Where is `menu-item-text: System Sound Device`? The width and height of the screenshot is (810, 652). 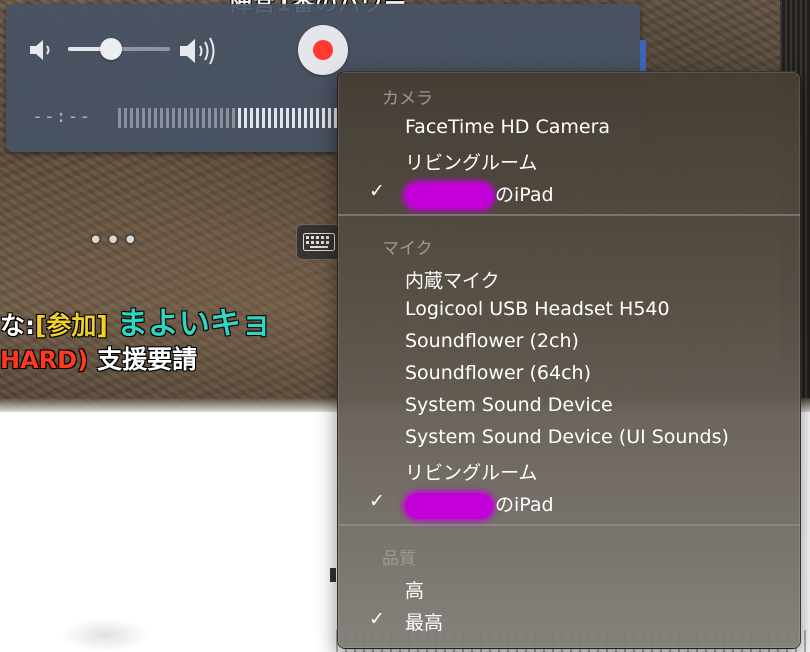 menu-item-text: System Sound Device is located at coordinates (509, 405).